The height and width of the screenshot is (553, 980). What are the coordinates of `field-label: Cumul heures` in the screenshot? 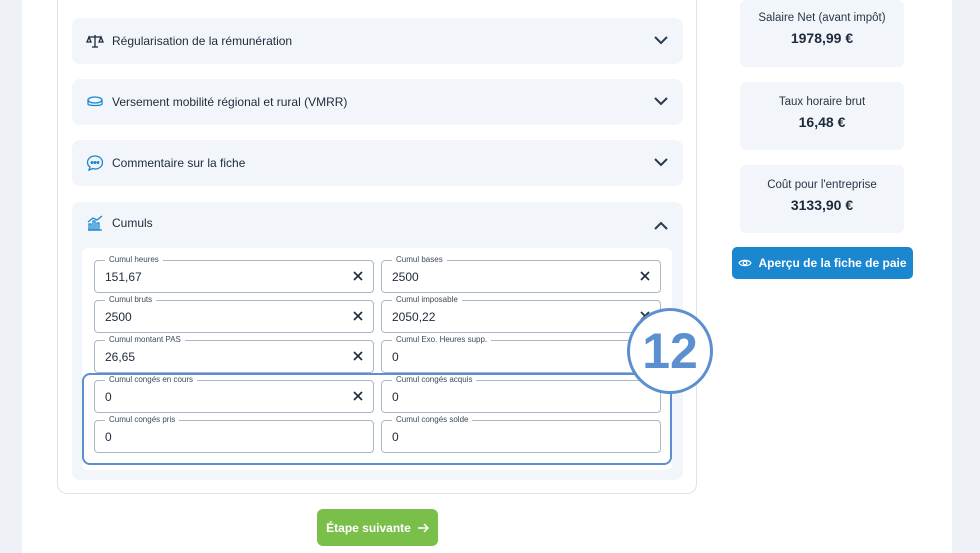 It's located at (134, 260).